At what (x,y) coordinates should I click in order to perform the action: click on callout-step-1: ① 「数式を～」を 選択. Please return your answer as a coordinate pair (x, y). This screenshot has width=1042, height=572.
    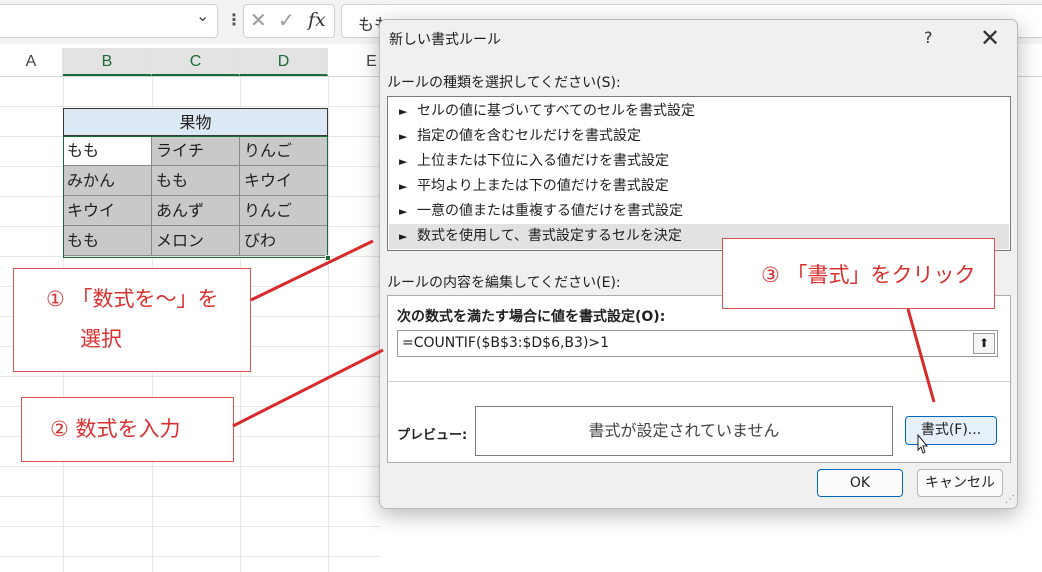
    Looking at the image, I should click on (132, 320).